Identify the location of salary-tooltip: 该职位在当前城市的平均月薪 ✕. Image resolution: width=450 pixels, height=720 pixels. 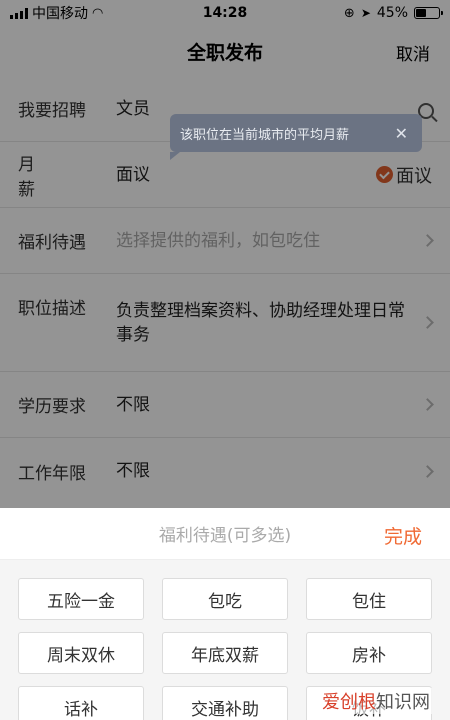
(296, 137).